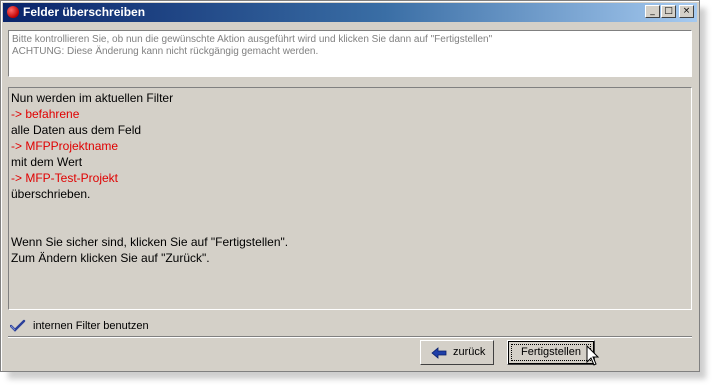  Describe the element at coordinates (65, 178) in the screenshot. I see `new-value: -> MFP-Test-Projekt` at that location.